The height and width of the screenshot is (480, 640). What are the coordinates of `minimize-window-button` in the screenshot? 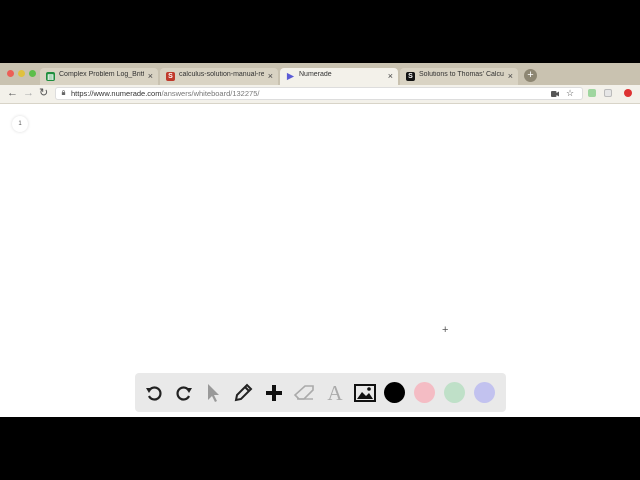 It's located at (21, 73).